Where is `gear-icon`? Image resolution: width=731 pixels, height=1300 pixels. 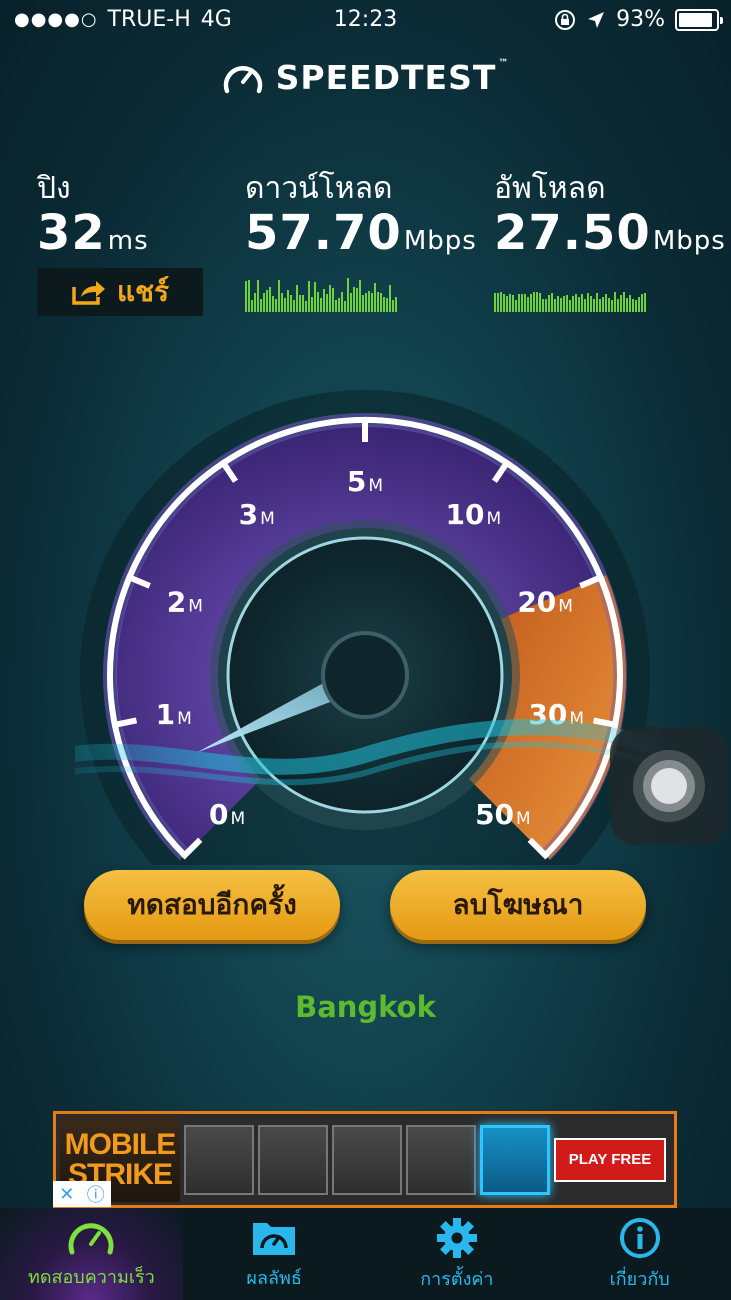
gear-icon is located at coordinates (456, 1237).